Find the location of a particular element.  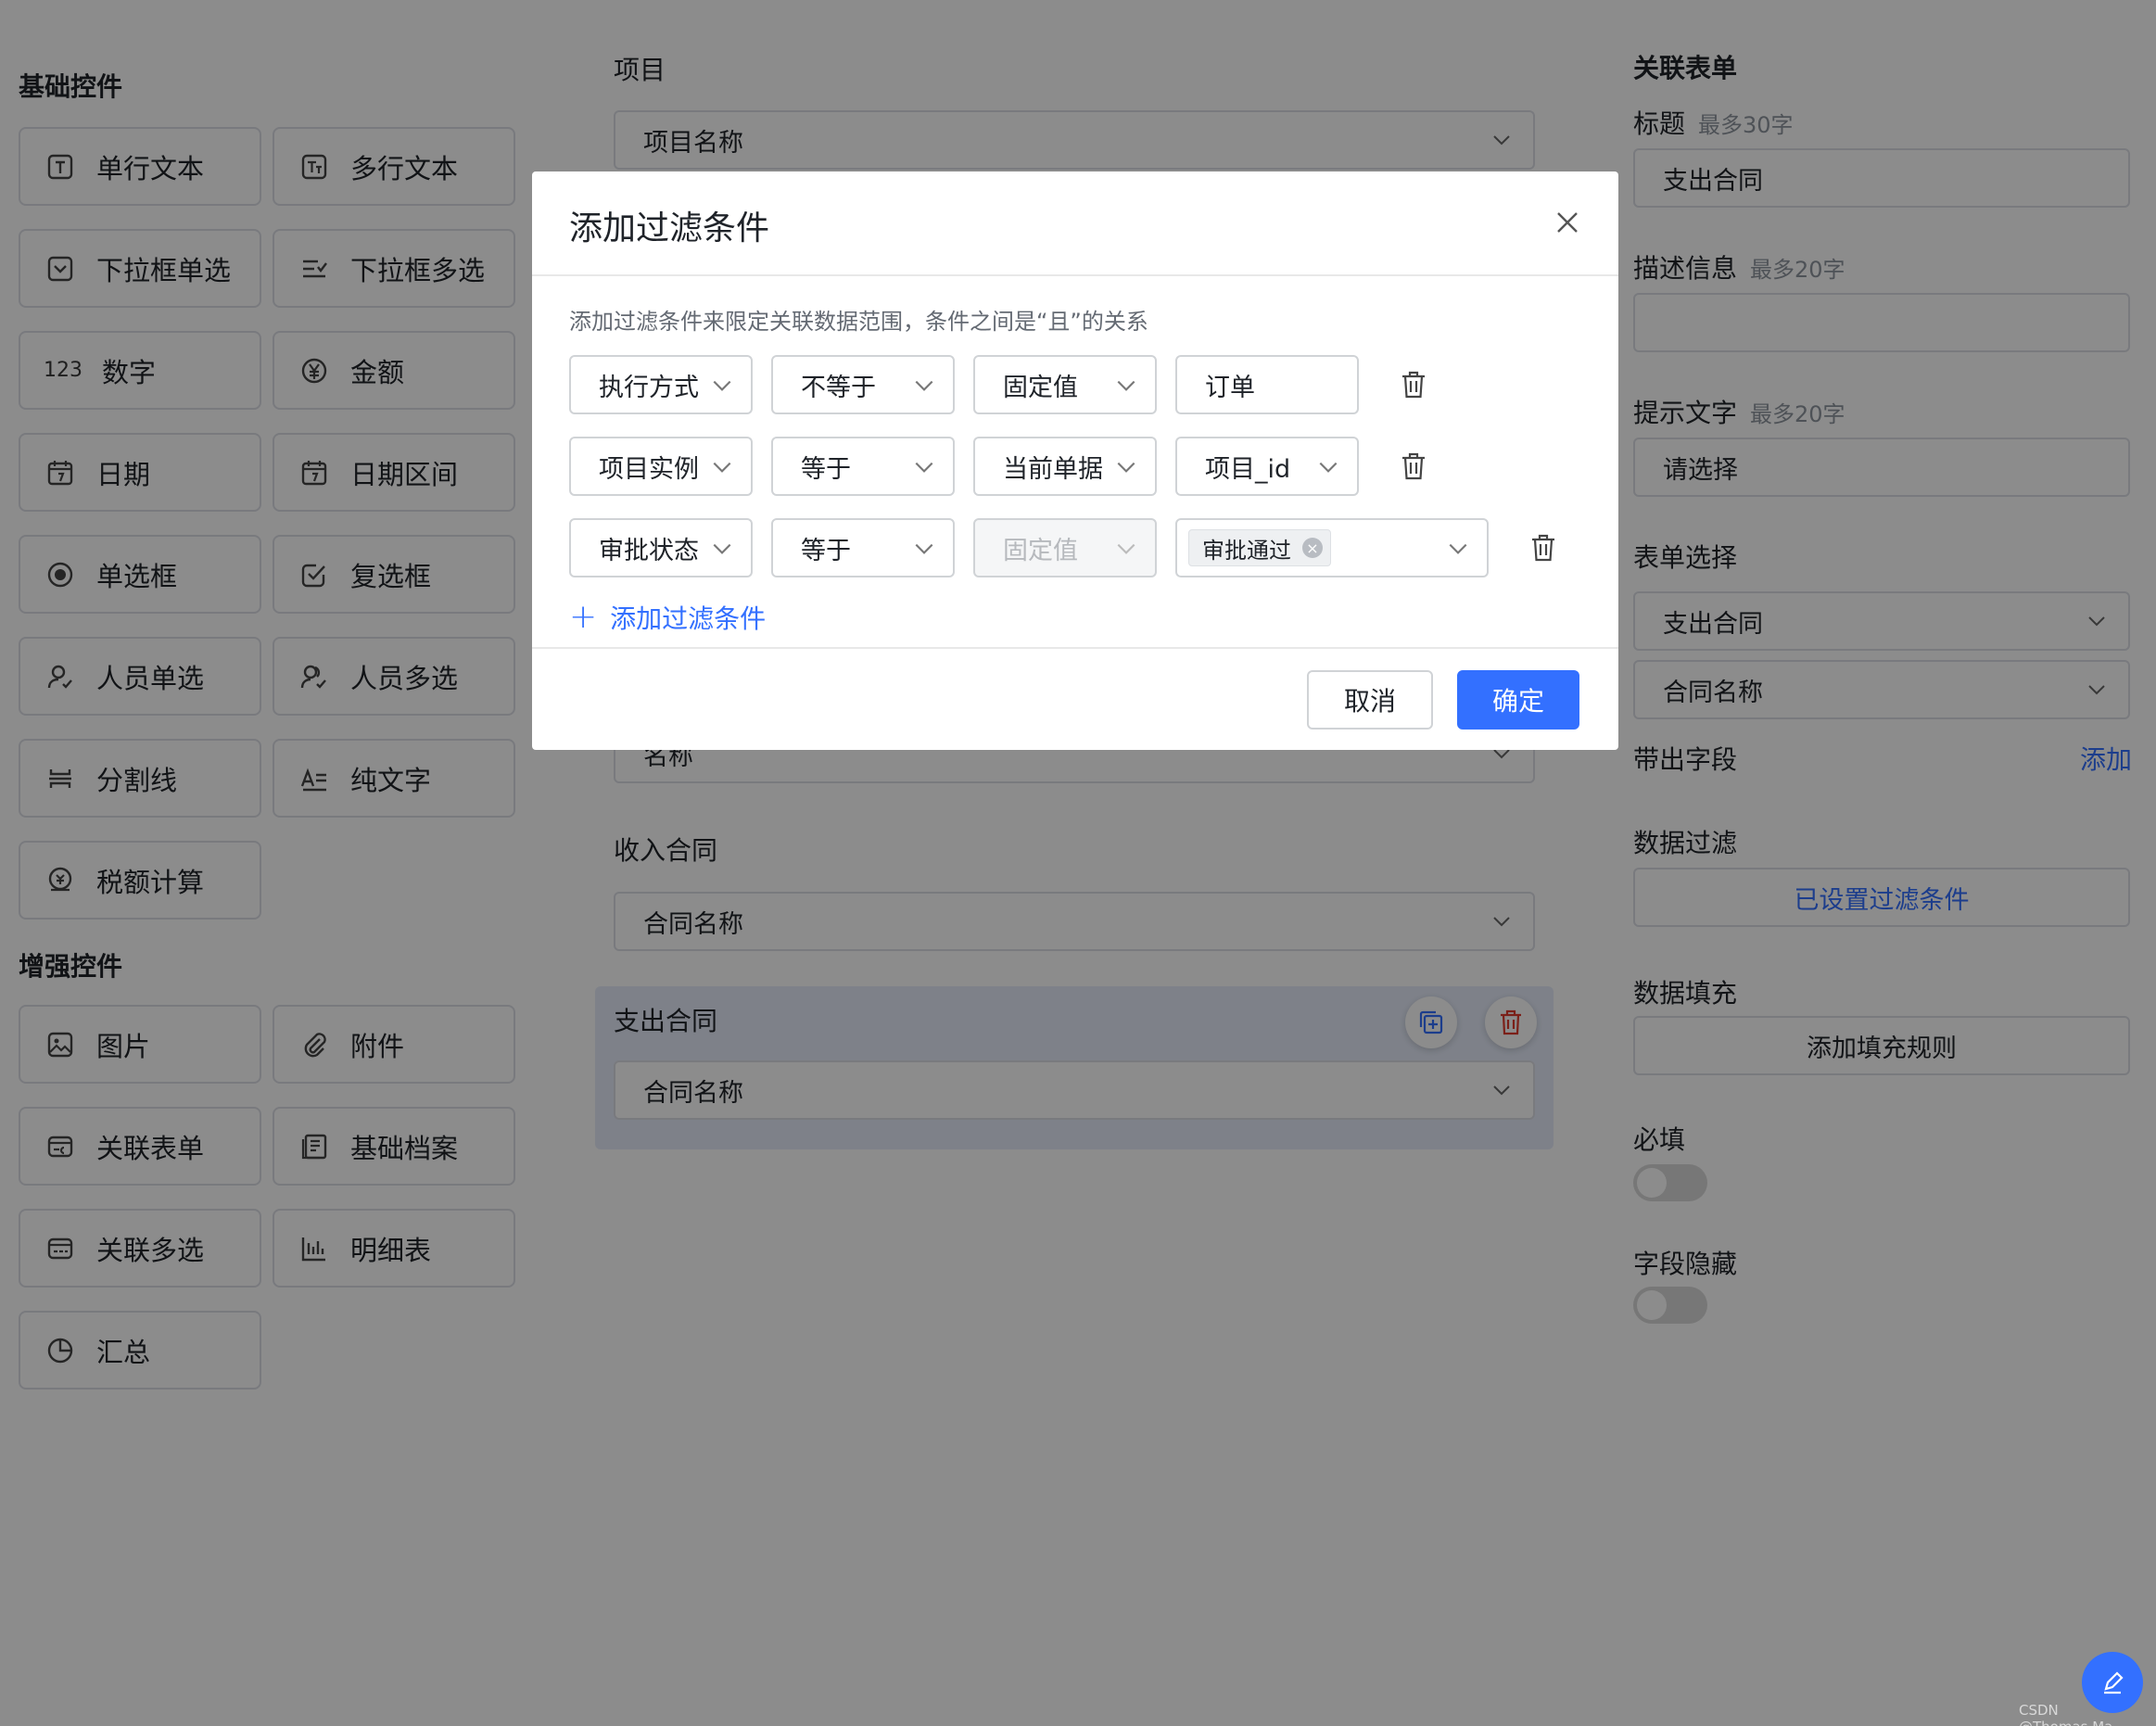

tag-remove-icon: × is located at coordinates (1313, 548).